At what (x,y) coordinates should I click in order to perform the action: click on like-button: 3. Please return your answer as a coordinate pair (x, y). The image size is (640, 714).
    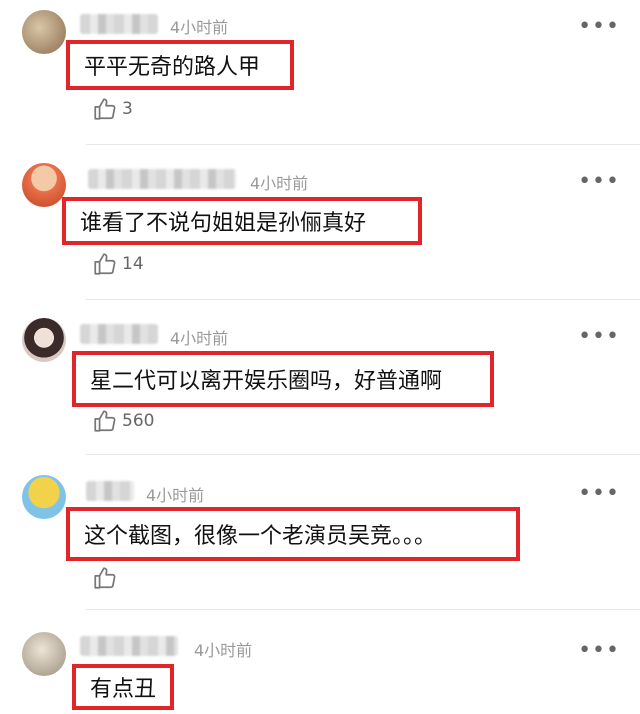
    Looking at the image, I should click on (112, 109).